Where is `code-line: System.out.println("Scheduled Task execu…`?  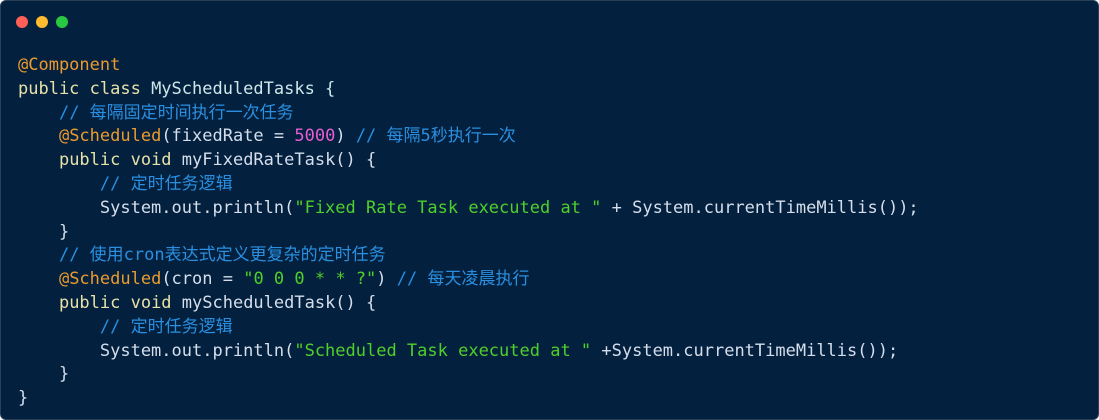 code-line: System.out.println("Scheduled Task execu… is located at coordinates (468, 352).